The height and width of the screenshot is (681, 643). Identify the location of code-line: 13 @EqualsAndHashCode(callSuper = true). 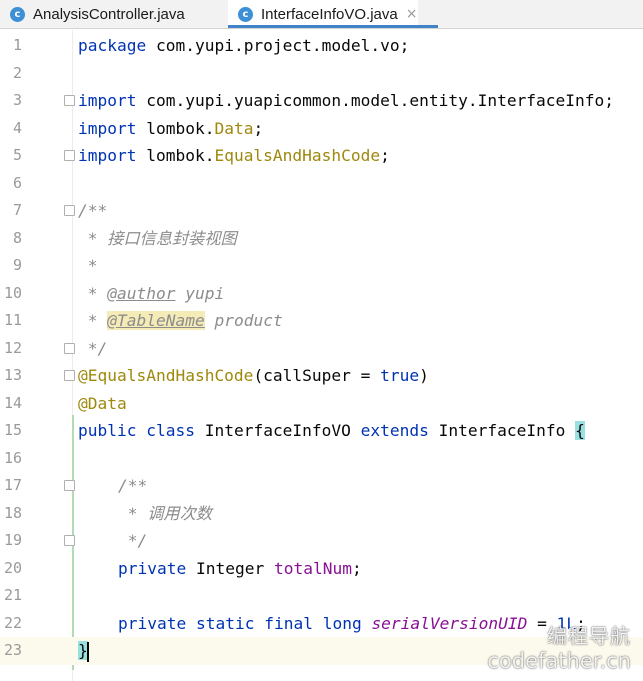
(321, 376).